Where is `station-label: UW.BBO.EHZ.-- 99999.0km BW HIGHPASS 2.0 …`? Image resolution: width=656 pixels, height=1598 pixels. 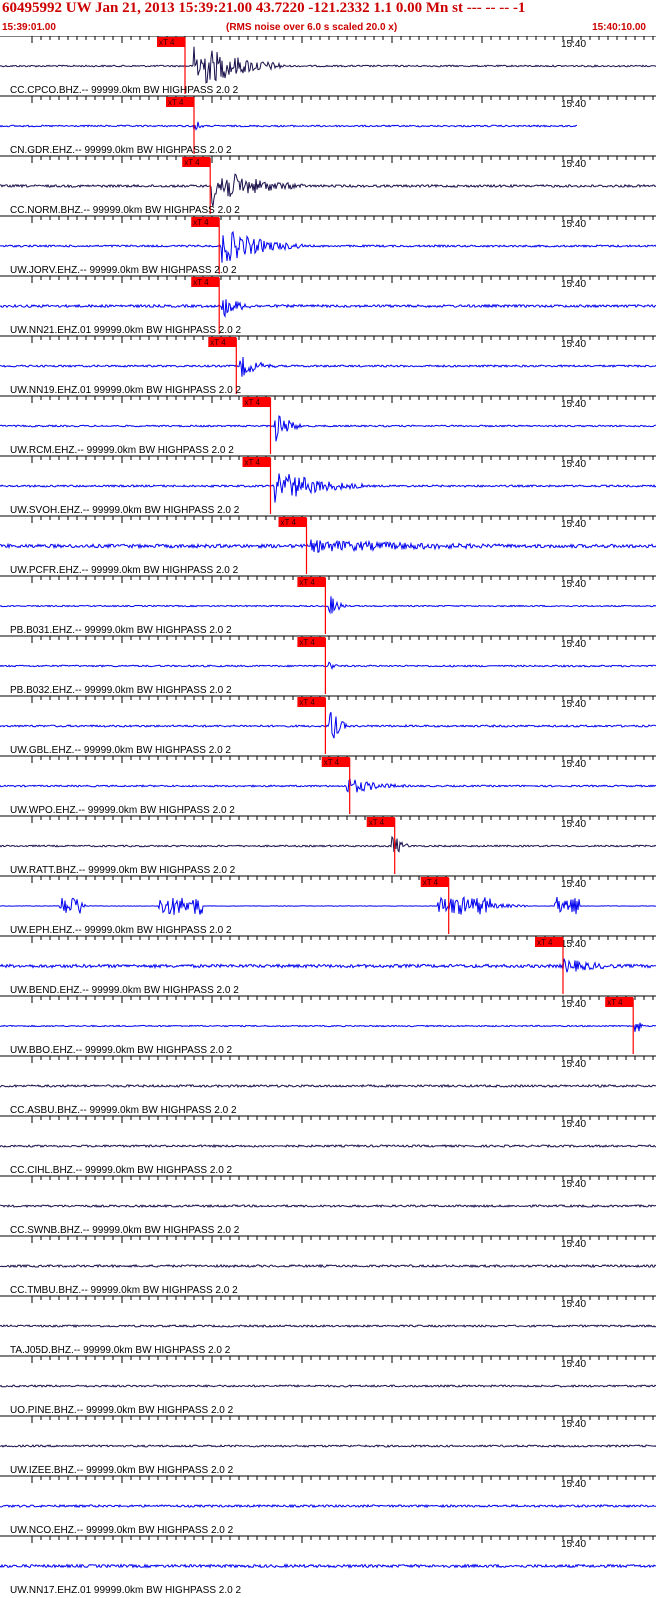
station-label: UW.BBO.EHZ.-- 99999.0km BW HIGHPASS 2.0 … is located at coordinates (121, 1050).